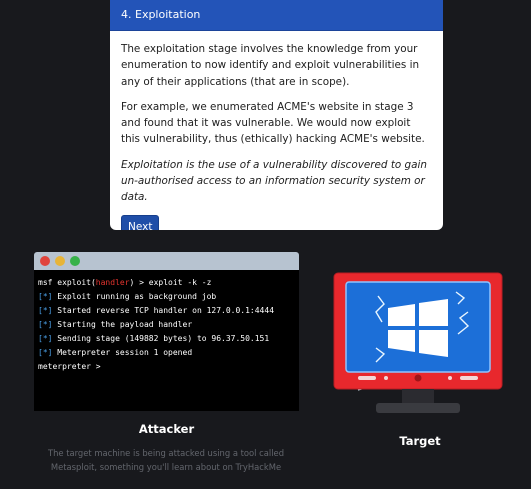  I want to click on terminal-title-bar, so click(166, 261).